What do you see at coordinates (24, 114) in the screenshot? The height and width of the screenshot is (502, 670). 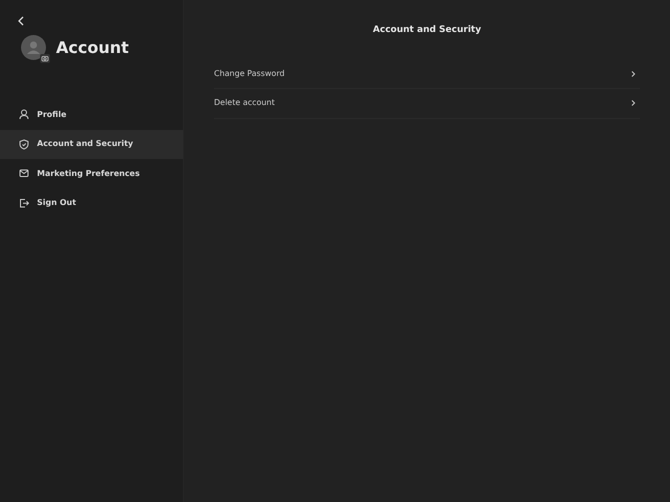 I see `user-icon` at bounding box center [24, 114].